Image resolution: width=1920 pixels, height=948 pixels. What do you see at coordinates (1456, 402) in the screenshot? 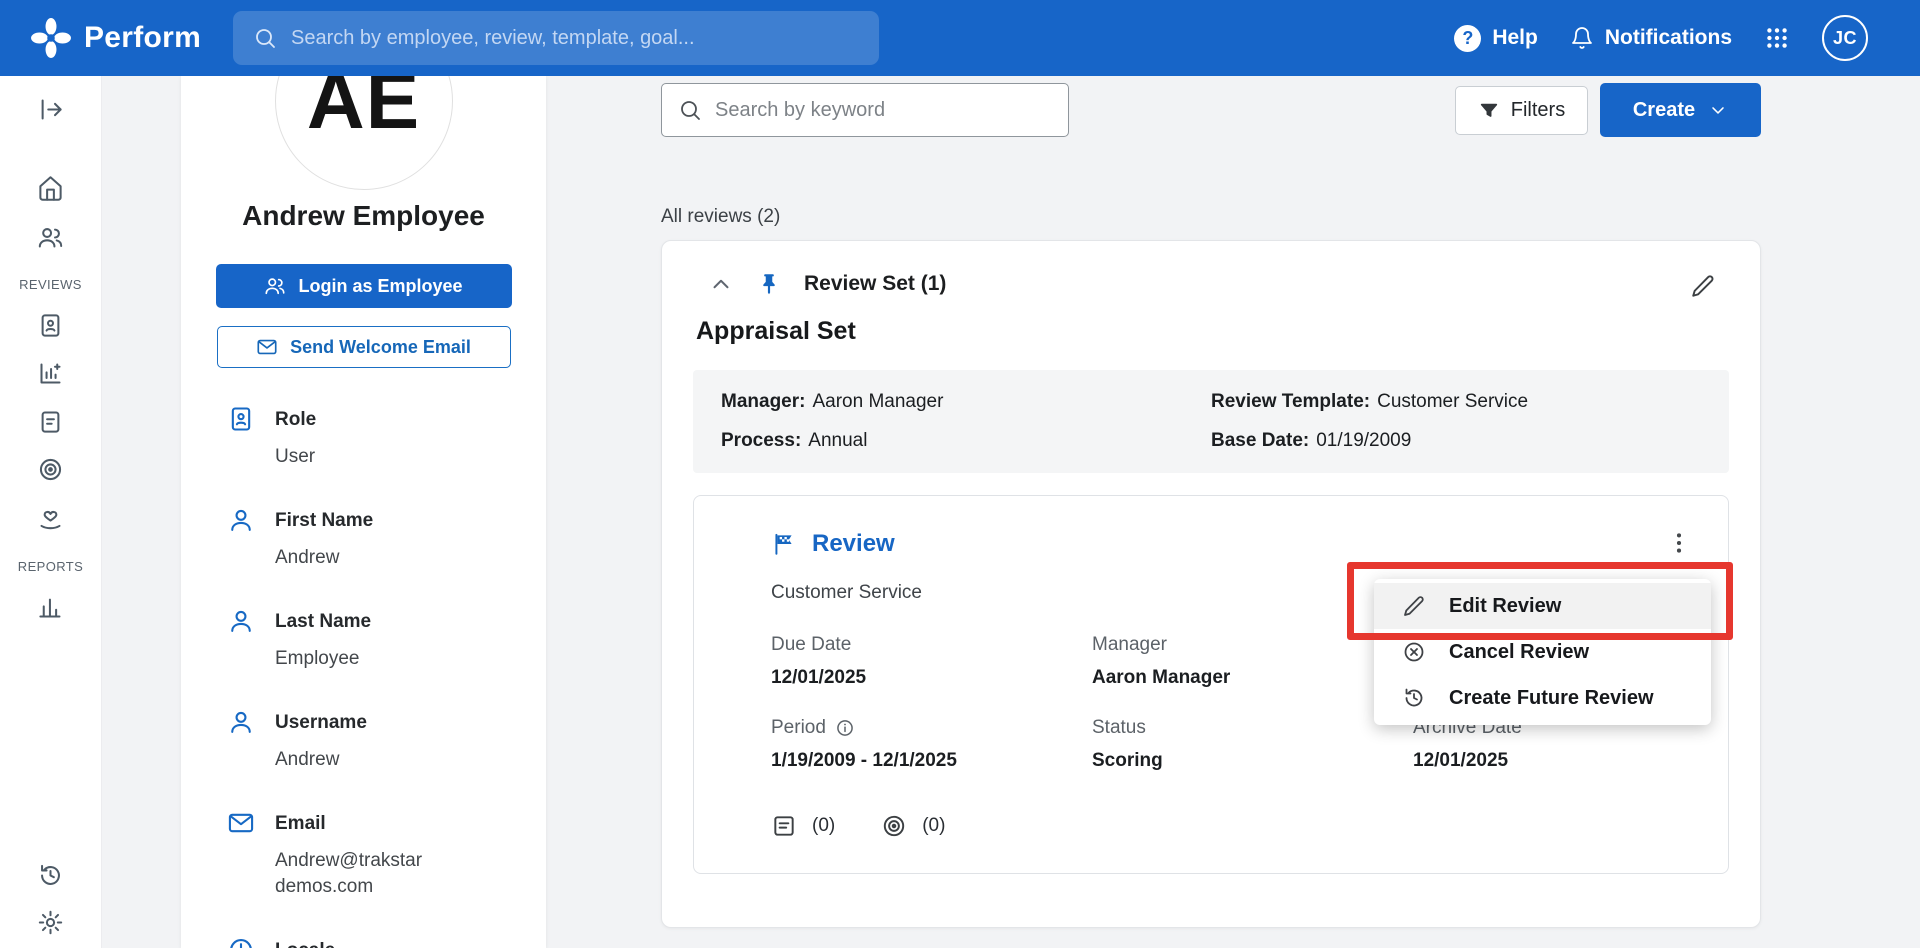
I see `meta-template: Review Template: Customer Service` at bounding box center [1456, 402].